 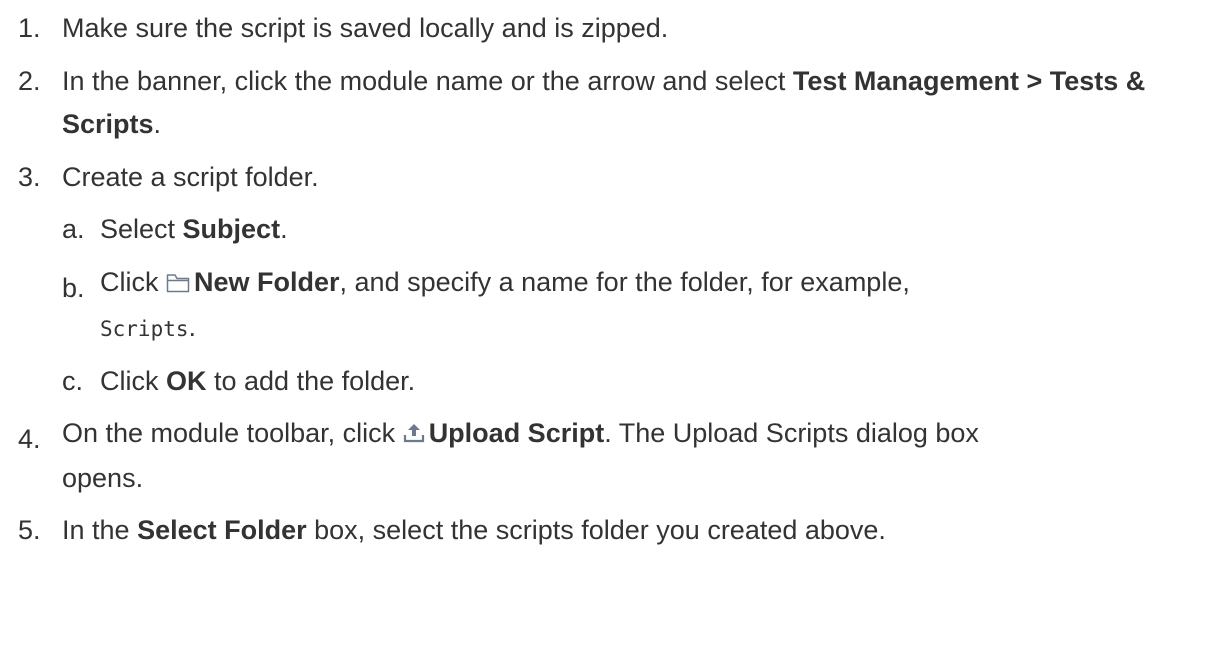 What do you see at coordinates (231, 229) in the screenshot?
I see `subject-label: Subject` at bounding box center [231, 229].